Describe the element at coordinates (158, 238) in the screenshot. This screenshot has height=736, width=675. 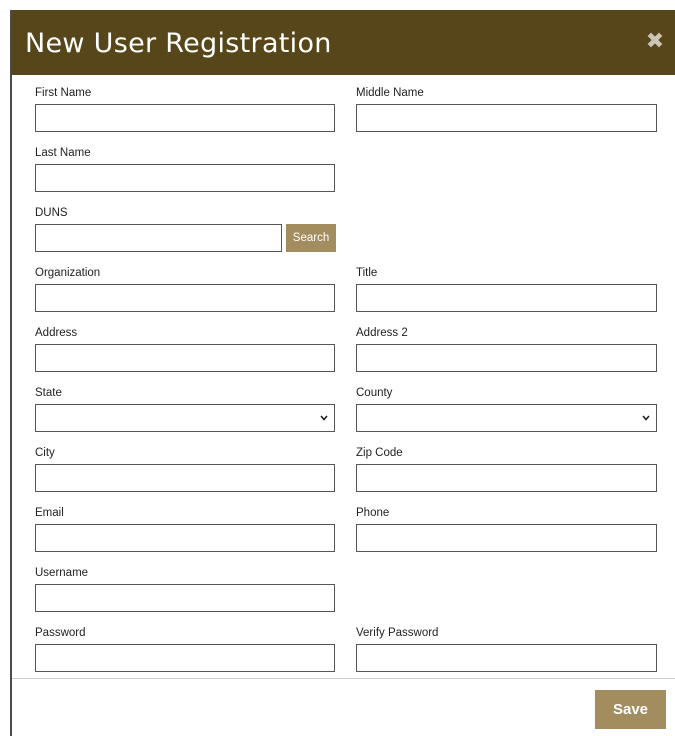
I see `duns-field` at that location.